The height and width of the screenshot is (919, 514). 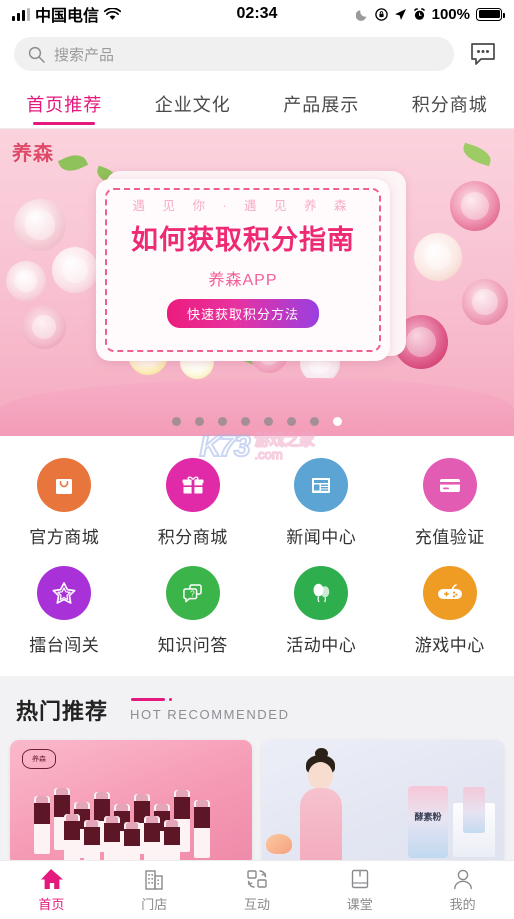 What do you see at coordinates (51, 890) in the screenshot?
I see `bottom-nav-home: 首页` at bounding box center [51, 890].